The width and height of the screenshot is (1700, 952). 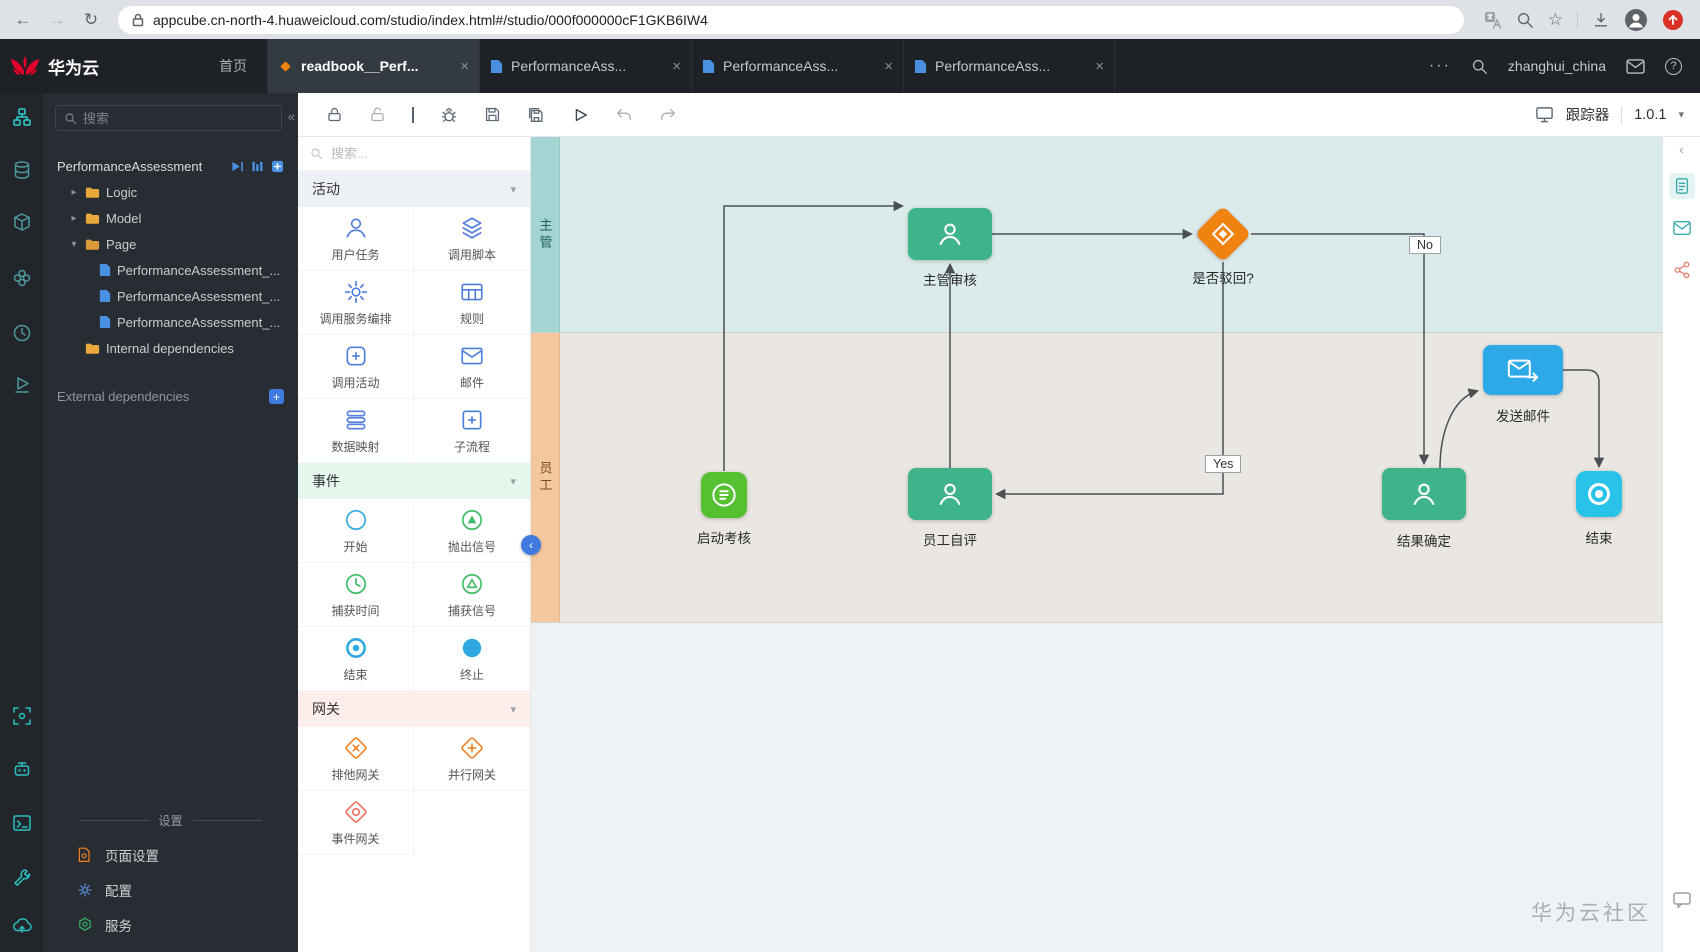 I want to click on browser-update-icon, so click(x=1673, y=20).